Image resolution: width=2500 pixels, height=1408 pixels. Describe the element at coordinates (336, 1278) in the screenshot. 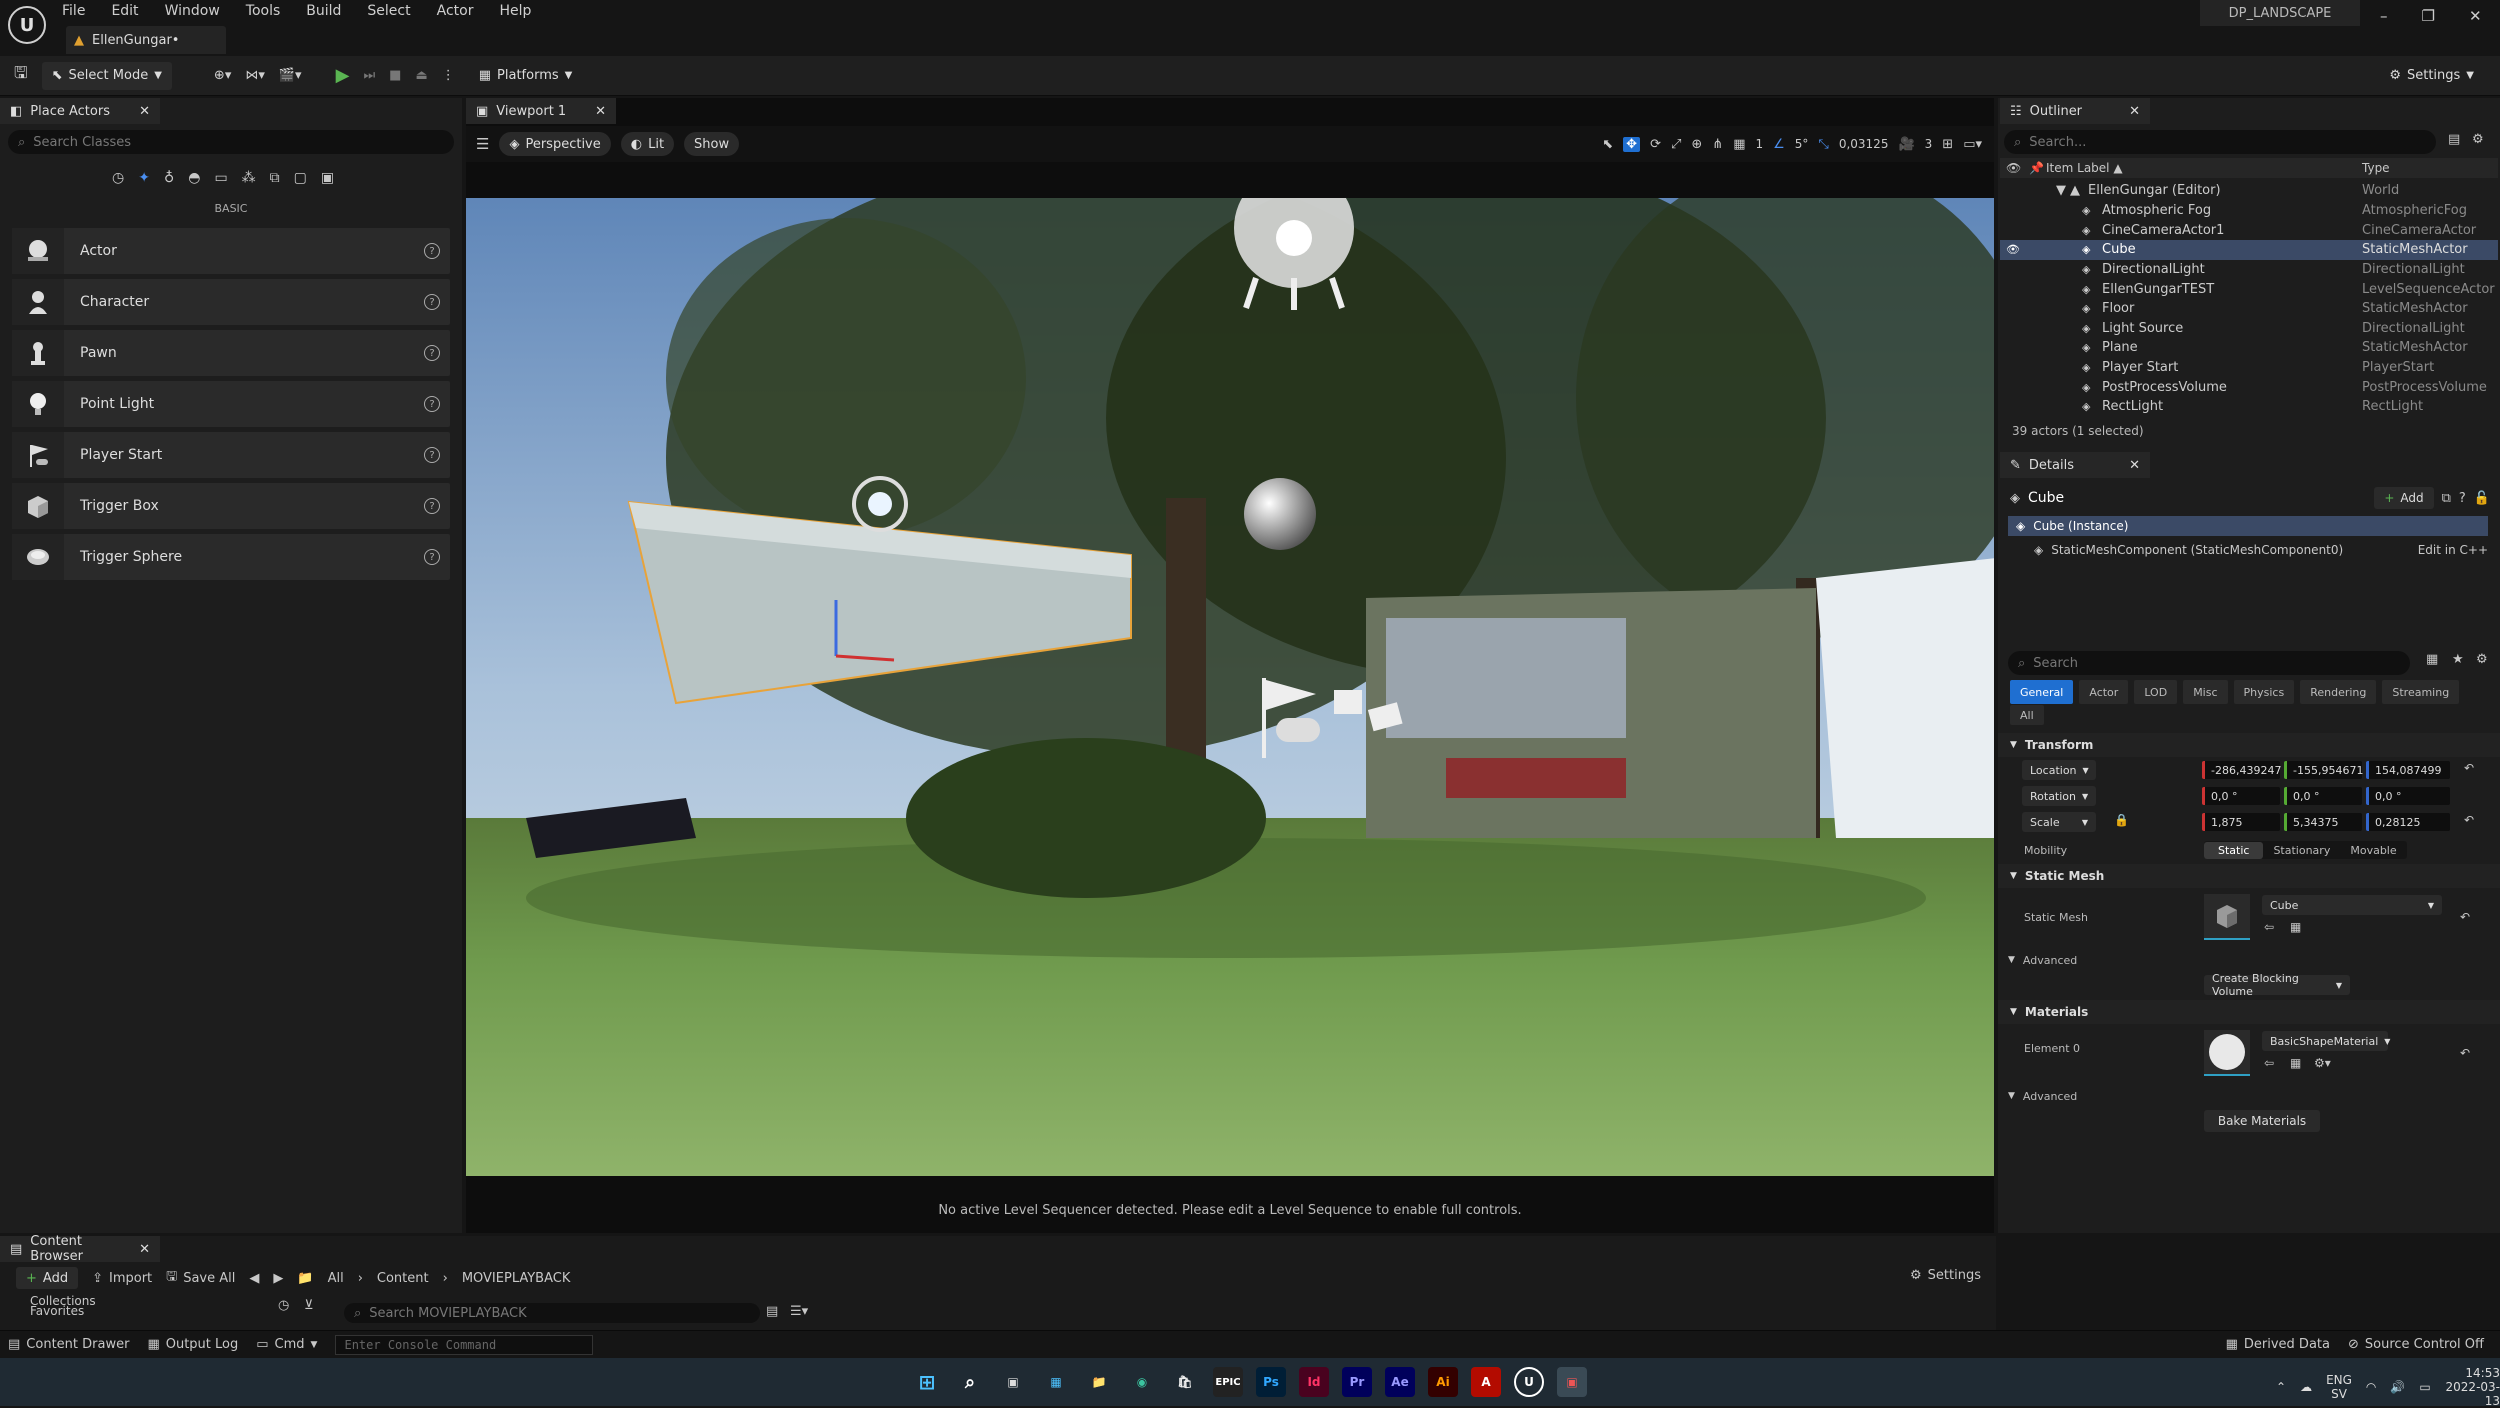

I see `path-all: All` at that location.